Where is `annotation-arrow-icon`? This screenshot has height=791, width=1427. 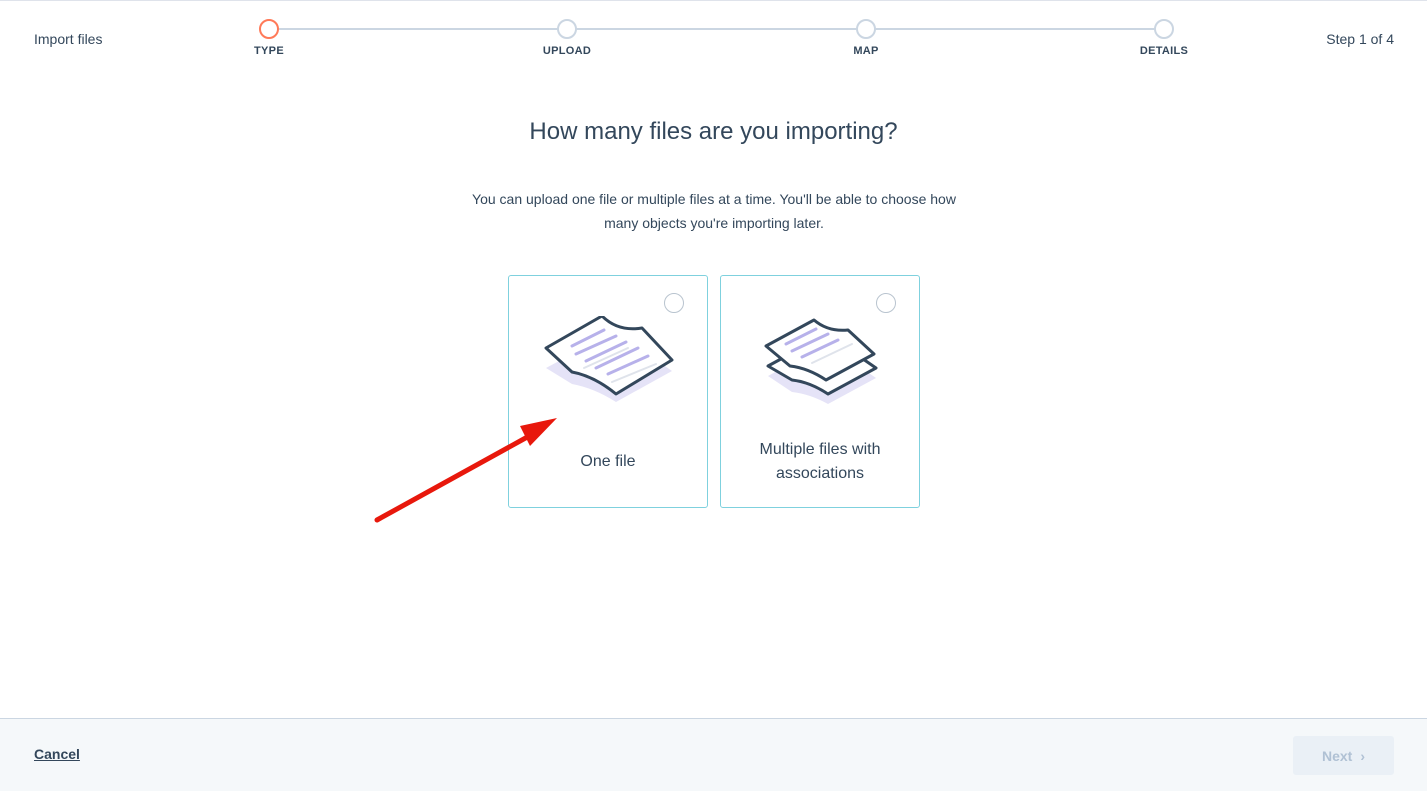
annotation-arrow-icon is located at coordinates (465, 470).